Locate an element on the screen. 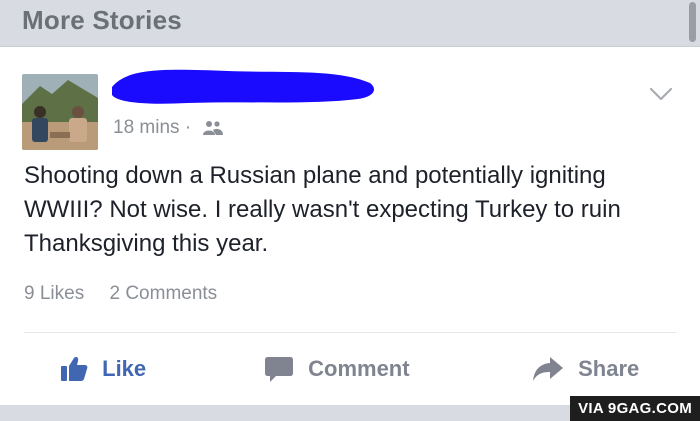 The width and height of the screenshot is (700, 421). thumbs-up-icon is located at coordinates (74, 369).